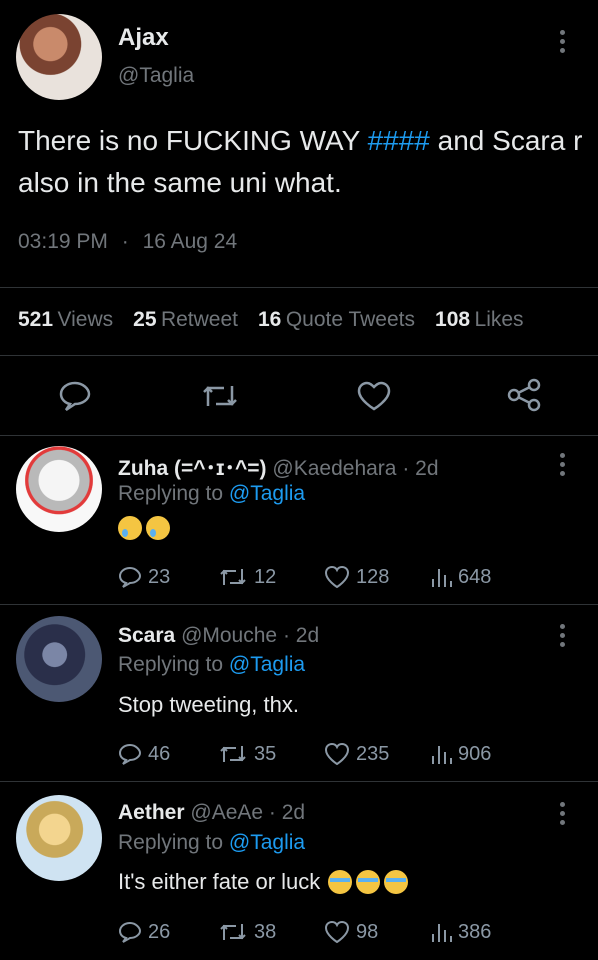  I want to click on tweet-text-before: There is no FUCKING WAY, so click(189, 140).